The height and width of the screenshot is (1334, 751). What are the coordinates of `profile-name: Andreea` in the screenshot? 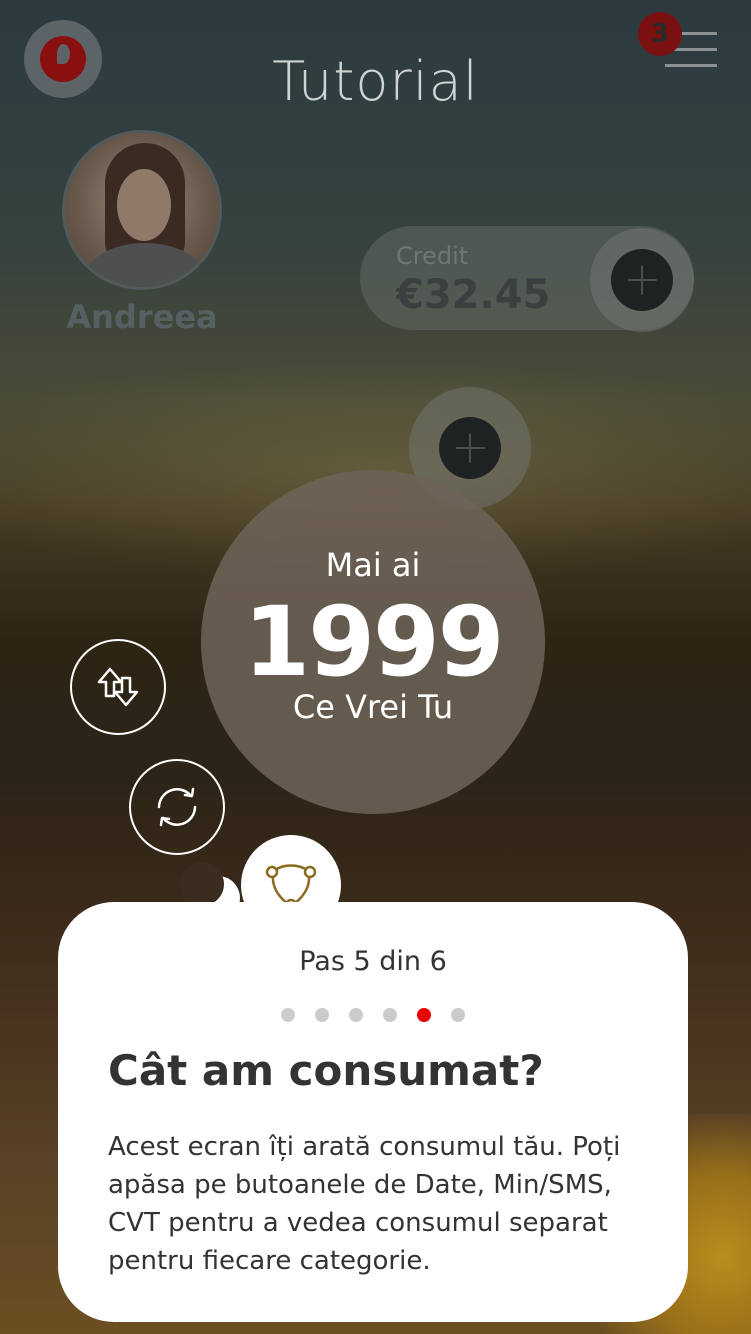 It's located at (142, 317).